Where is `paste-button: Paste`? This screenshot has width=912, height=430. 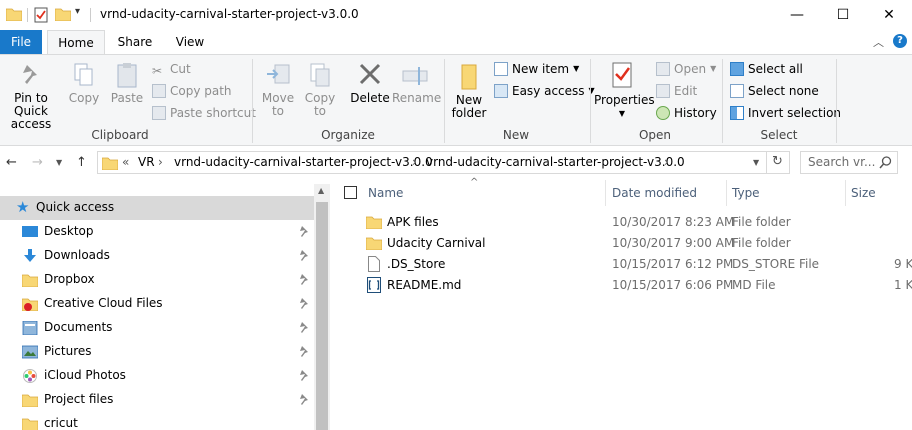
paste-button: Paste is located at coordinates (127, 83).